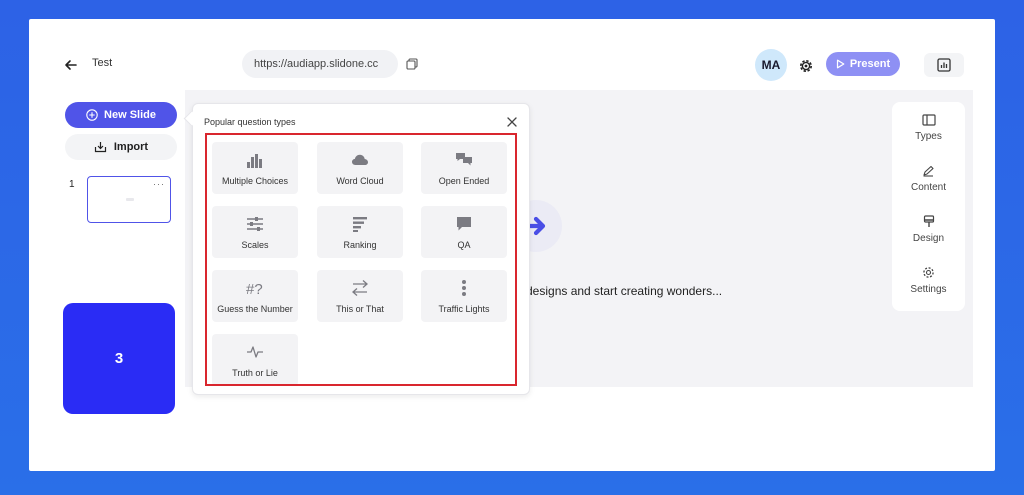  I want to click on copy-icon, so click(412, 64).